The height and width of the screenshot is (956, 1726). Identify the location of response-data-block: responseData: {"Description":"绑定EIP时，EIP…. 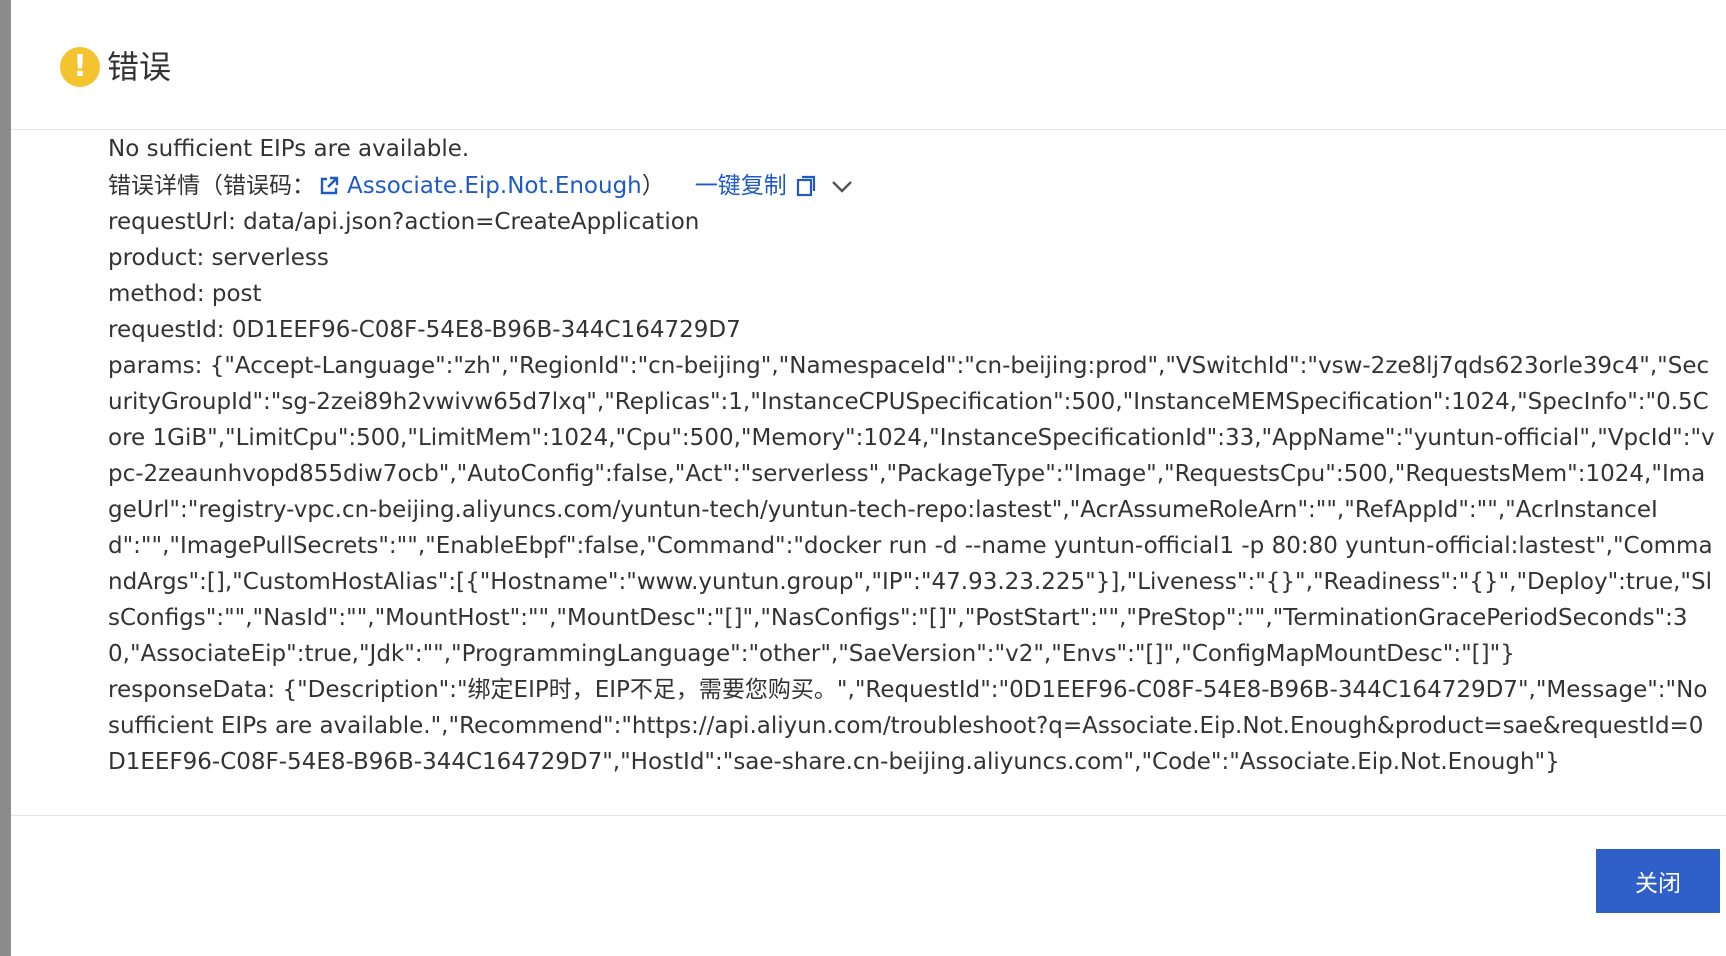
(908, 726).